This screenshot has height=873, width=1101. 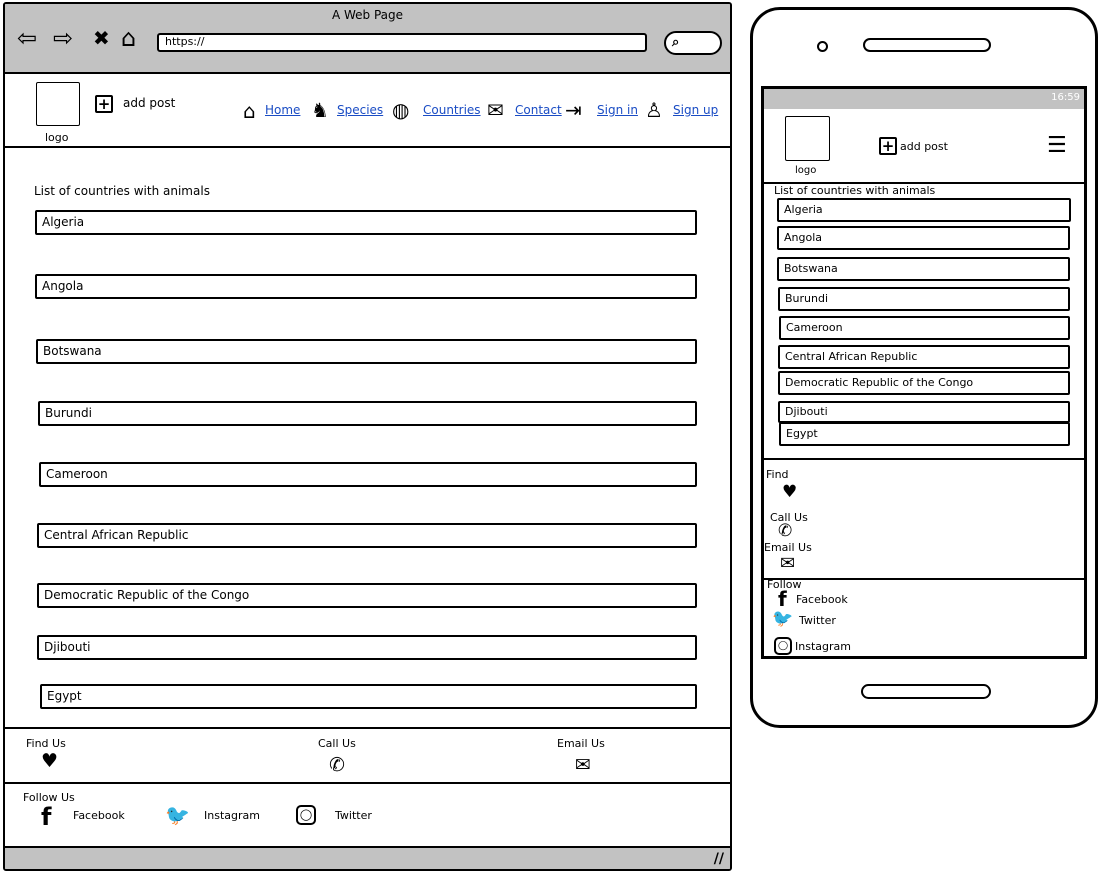 I want to click on home-icon: ⌂, so click(x=249, y=111).